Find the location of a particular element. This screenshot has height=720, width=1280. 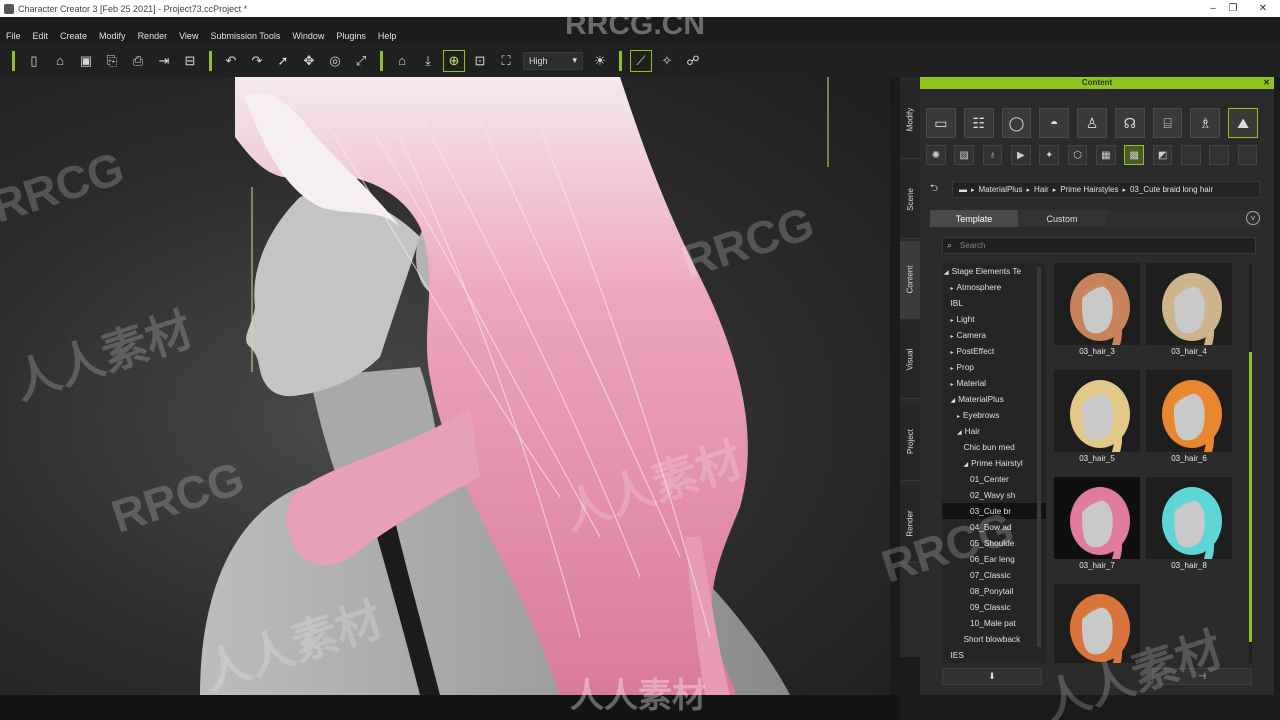

chevron-down-icon: ˅ is located at coordinates (1253, 218).